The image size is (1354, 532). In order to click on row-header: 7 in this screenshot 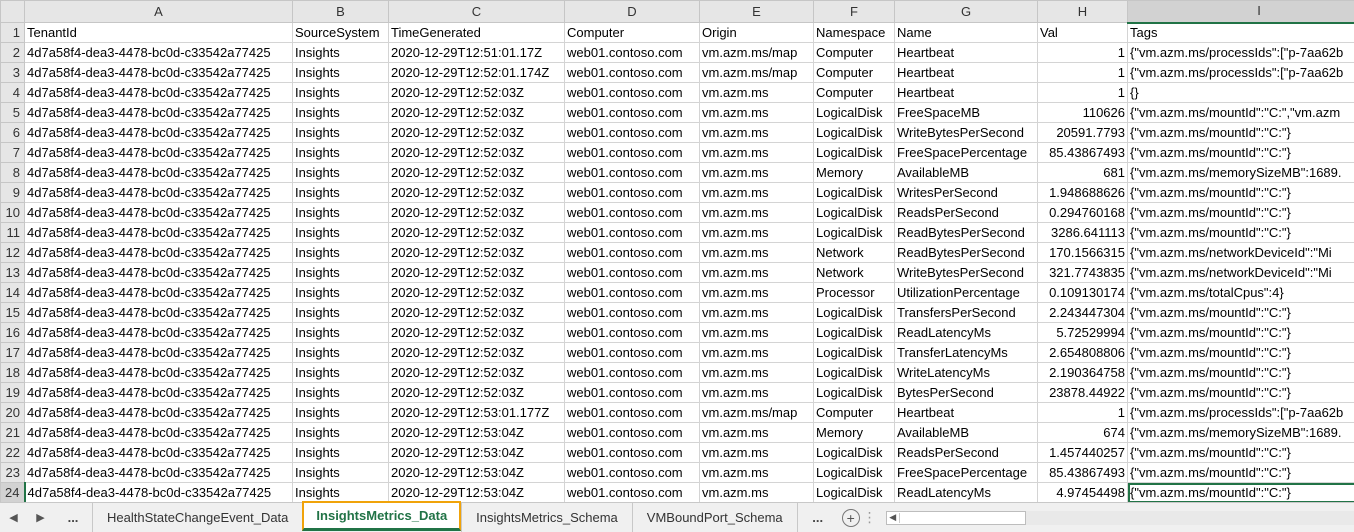, I will do `click(12, 152)`.